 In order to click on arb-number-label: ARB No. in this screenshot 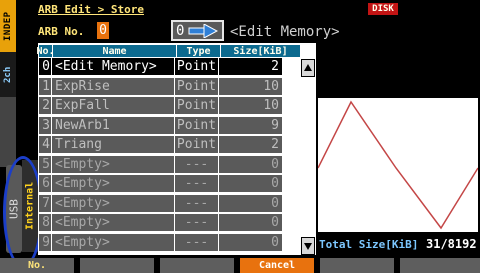, I will do `click(61, 31)`.